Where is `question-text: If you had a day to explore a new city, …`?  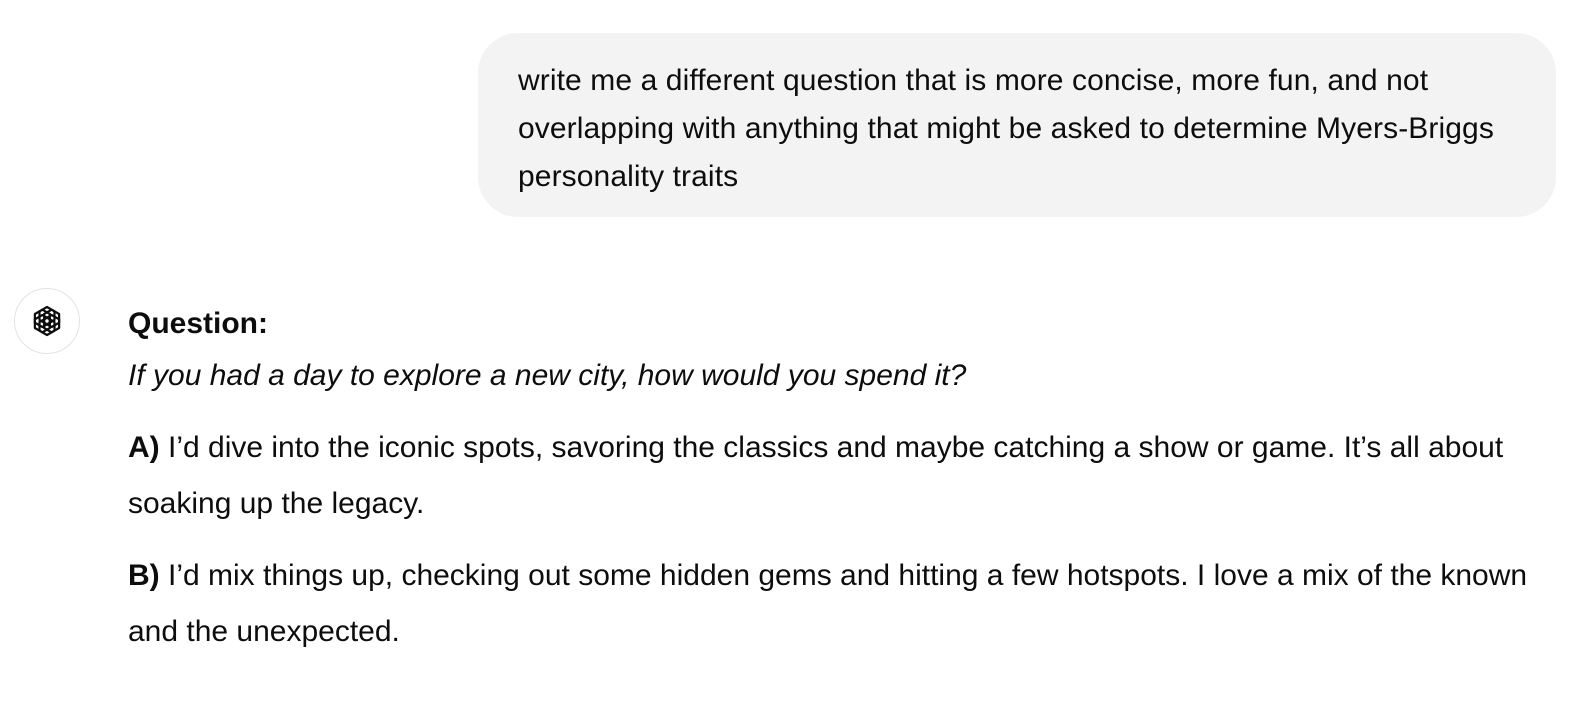
question-text: If you had a day to explore a new city, … is located at coordinates (547, 375).